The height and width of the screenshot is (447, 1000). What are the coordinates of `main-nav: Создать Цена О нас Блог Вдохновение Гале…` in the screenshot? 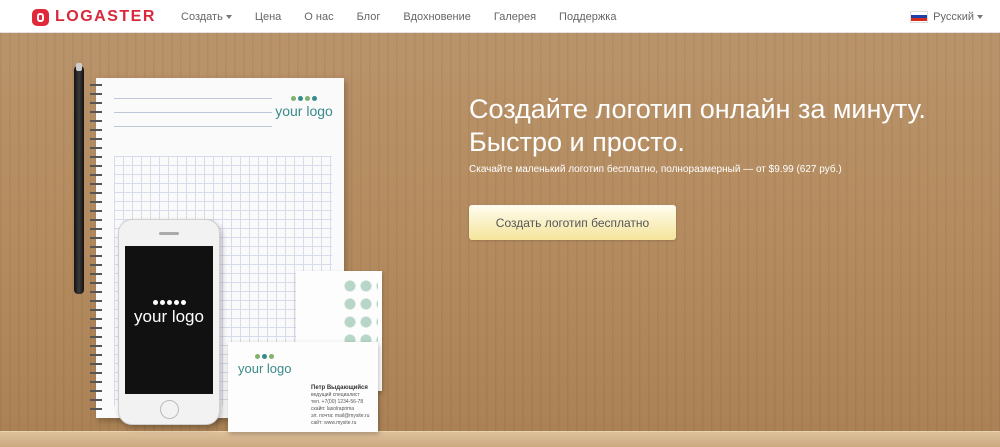 It's located at (410, 16).